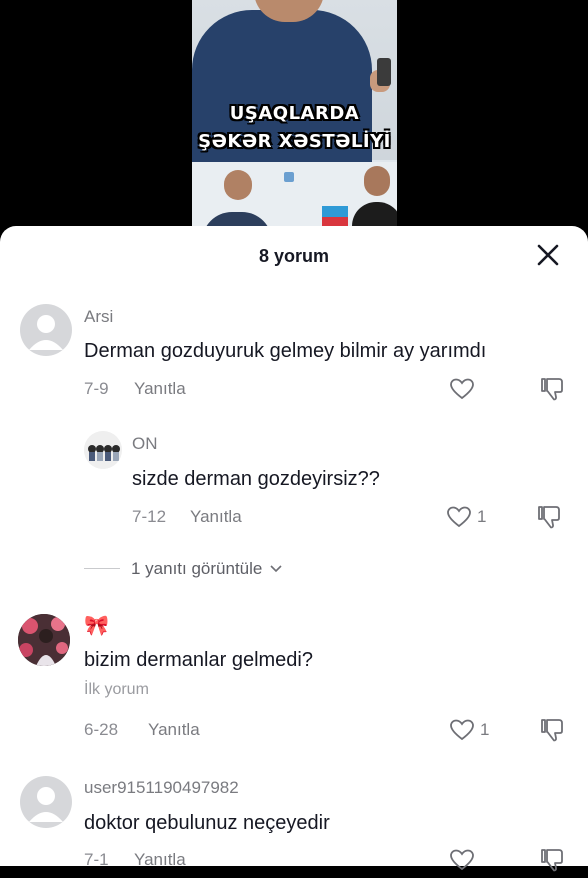 The width and height of the screenshot is (588, 878). Describe the element at coordinates (96, 388) in the screenshot. I see `comment-date: 7-9` at that location.